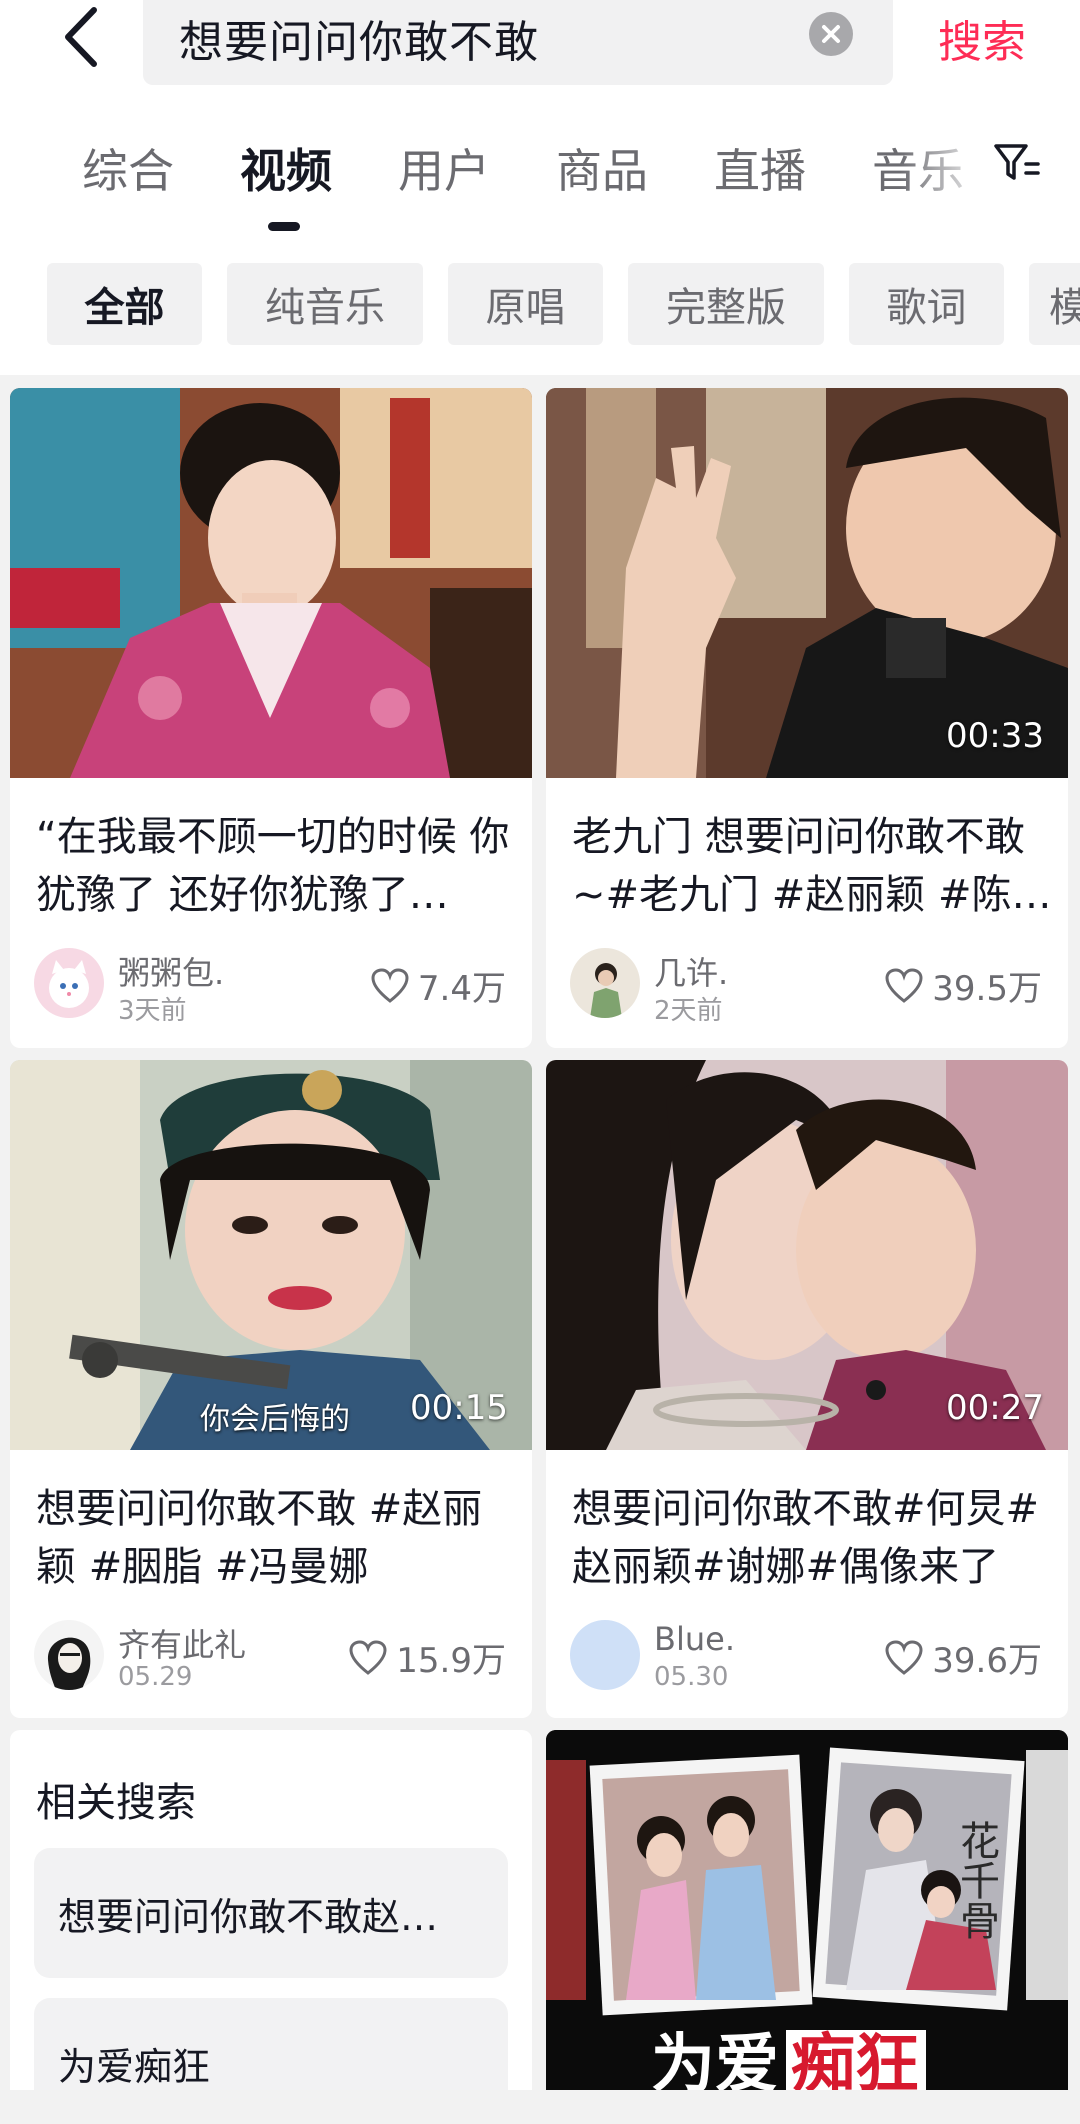 This screenshot has width=1080, height=2124. I want to click on poster-banner-white: 为爱, so click(715, 2059).